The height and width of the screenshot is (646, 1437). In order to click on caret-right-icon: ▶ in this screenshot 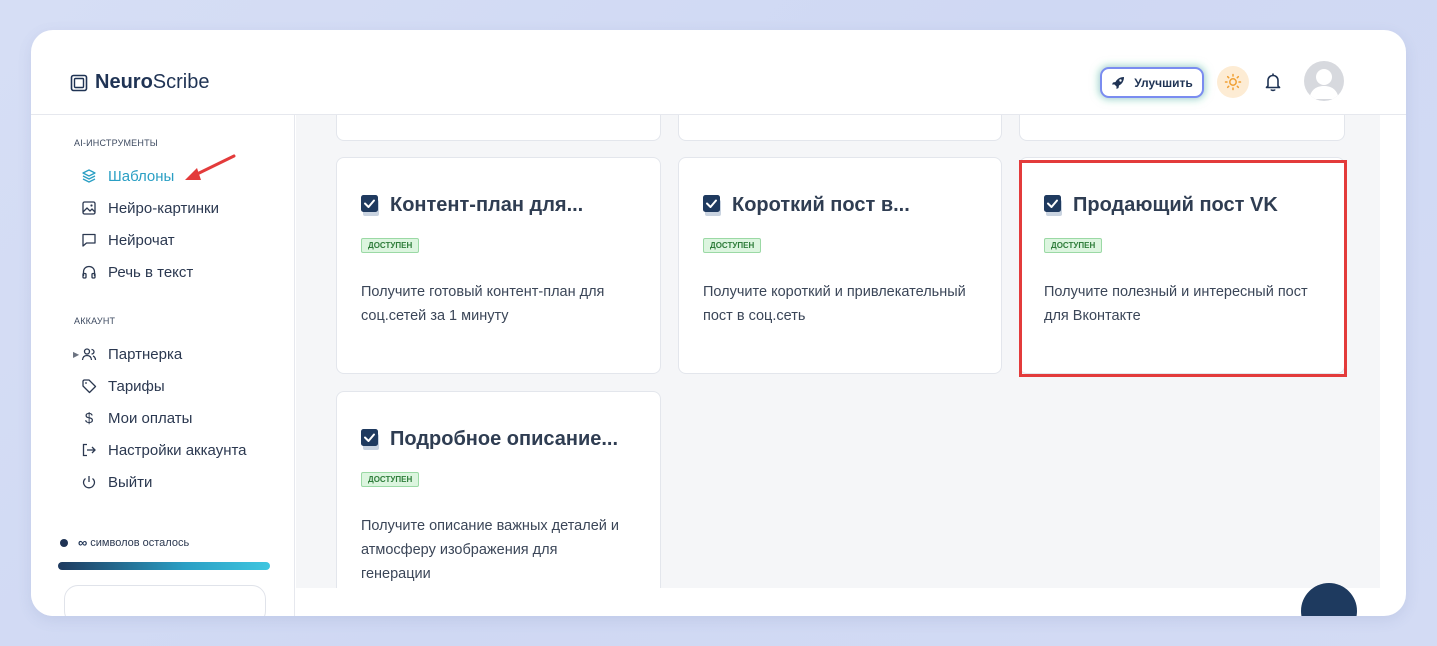, I will do `click(76, 354)`.